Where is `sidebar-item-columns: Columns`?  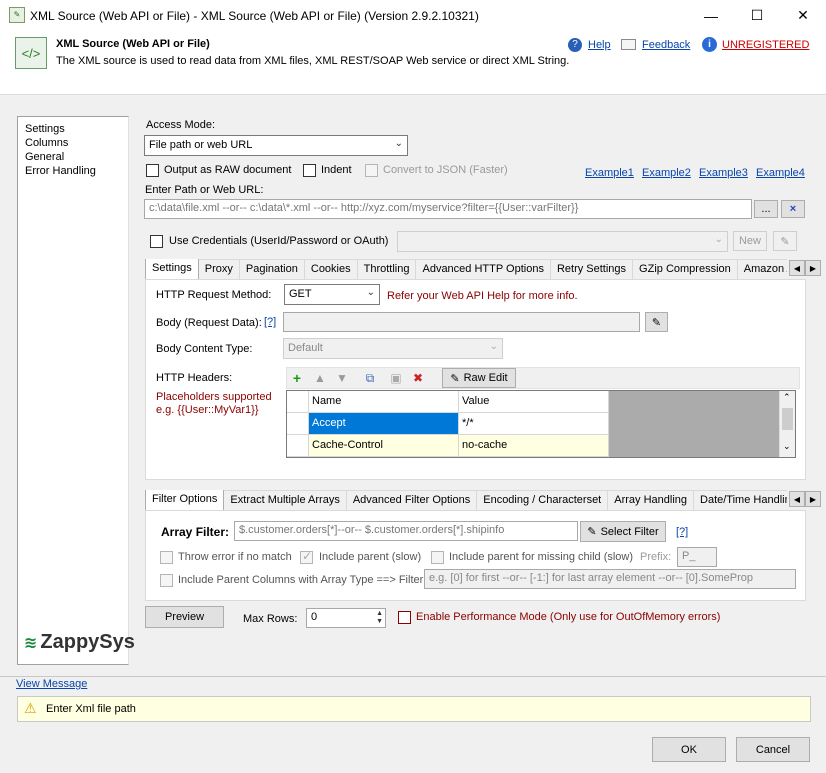 sidebar-item-columns: Columns is located at coordinates (46, 143).